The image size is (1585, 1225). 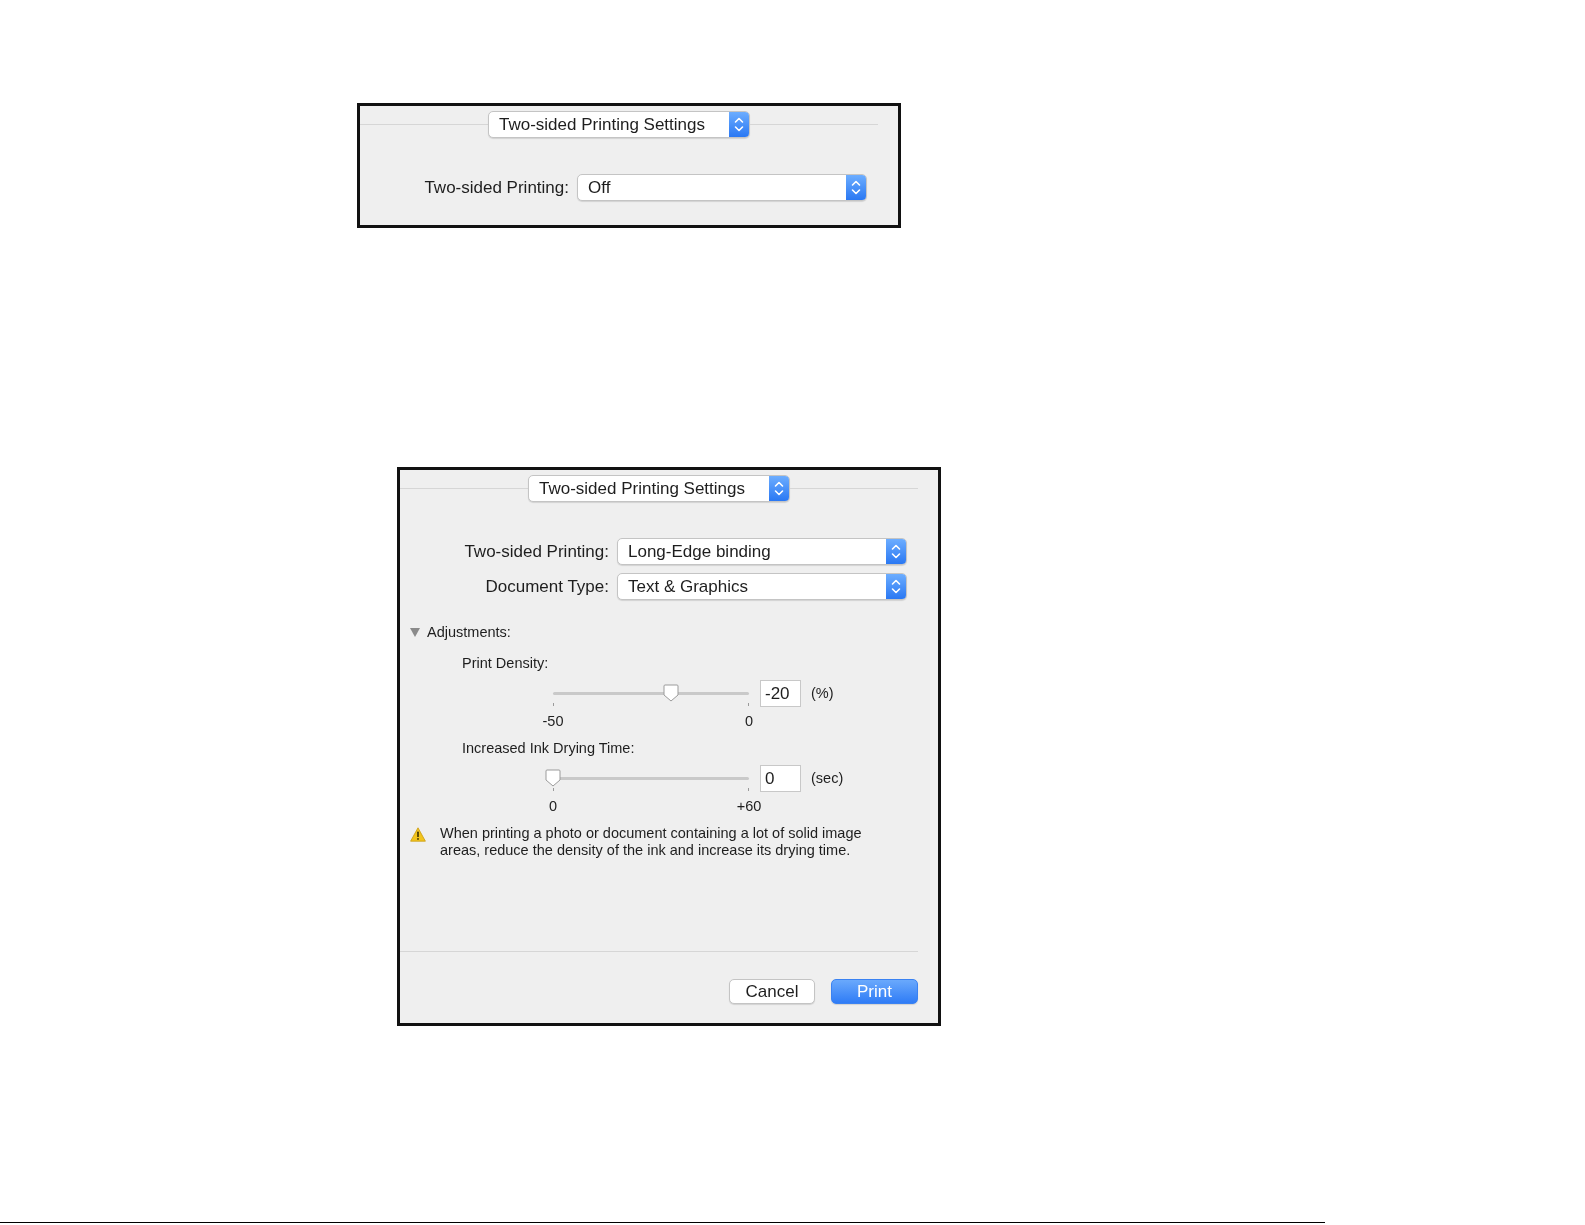 What do you see at coordinates (505, 663) in the screenshot?
I see `slider-label: Print Density:` at bounding box center [505, 663].